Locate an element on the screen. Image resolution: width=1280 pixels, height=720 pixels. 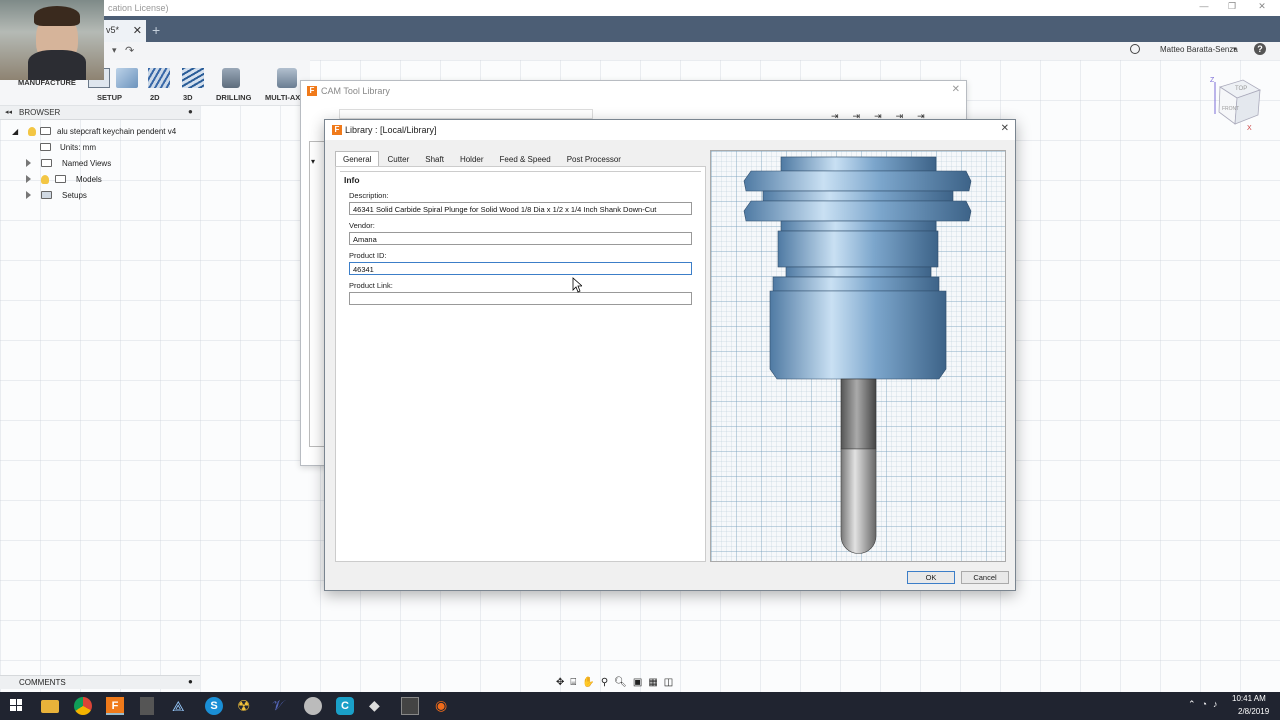
browser-item-models: Models is located at coordinates (107, 179).